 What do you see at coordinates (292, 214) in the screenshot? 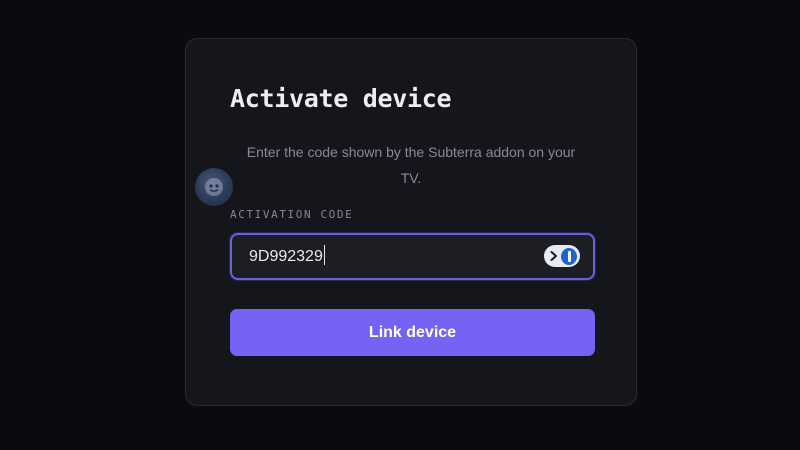
I see `activation-code-label: ACTIVATION CODE` at bounding box center [292, 214].